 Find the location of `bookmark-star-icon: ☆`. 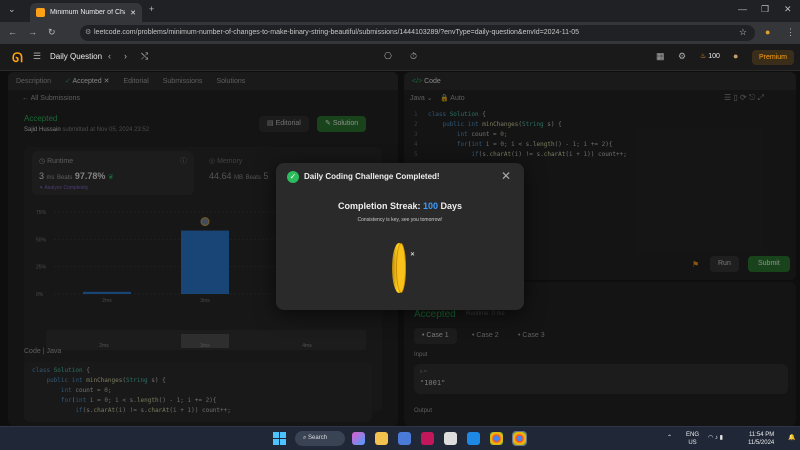

bookmark-star-icon: ☆ is located at coordinates (743, 32).